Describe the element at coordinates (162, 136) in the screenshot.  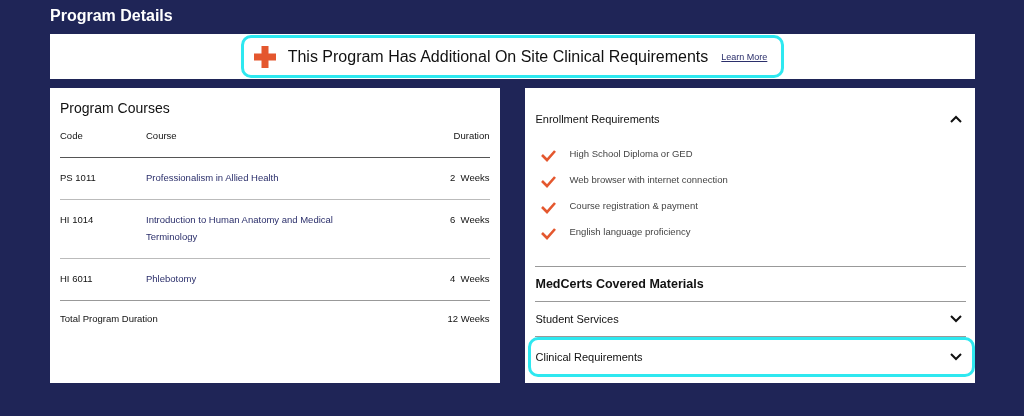
I see `column-header: Course` at that location.